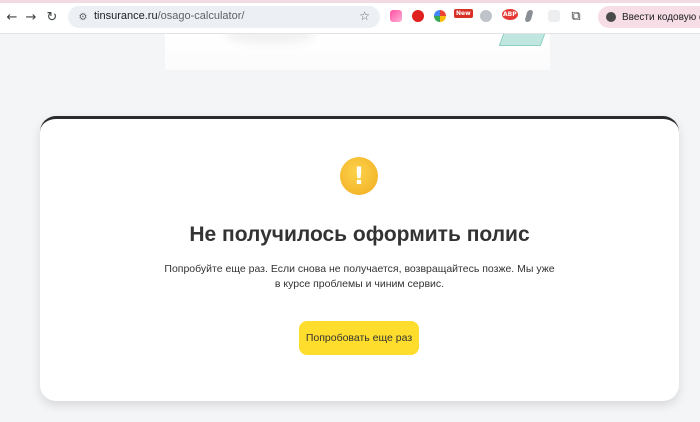  Describe the element at coordinates (359, 176) in the screenshot. I see `exclamation-icon: !` at that location.